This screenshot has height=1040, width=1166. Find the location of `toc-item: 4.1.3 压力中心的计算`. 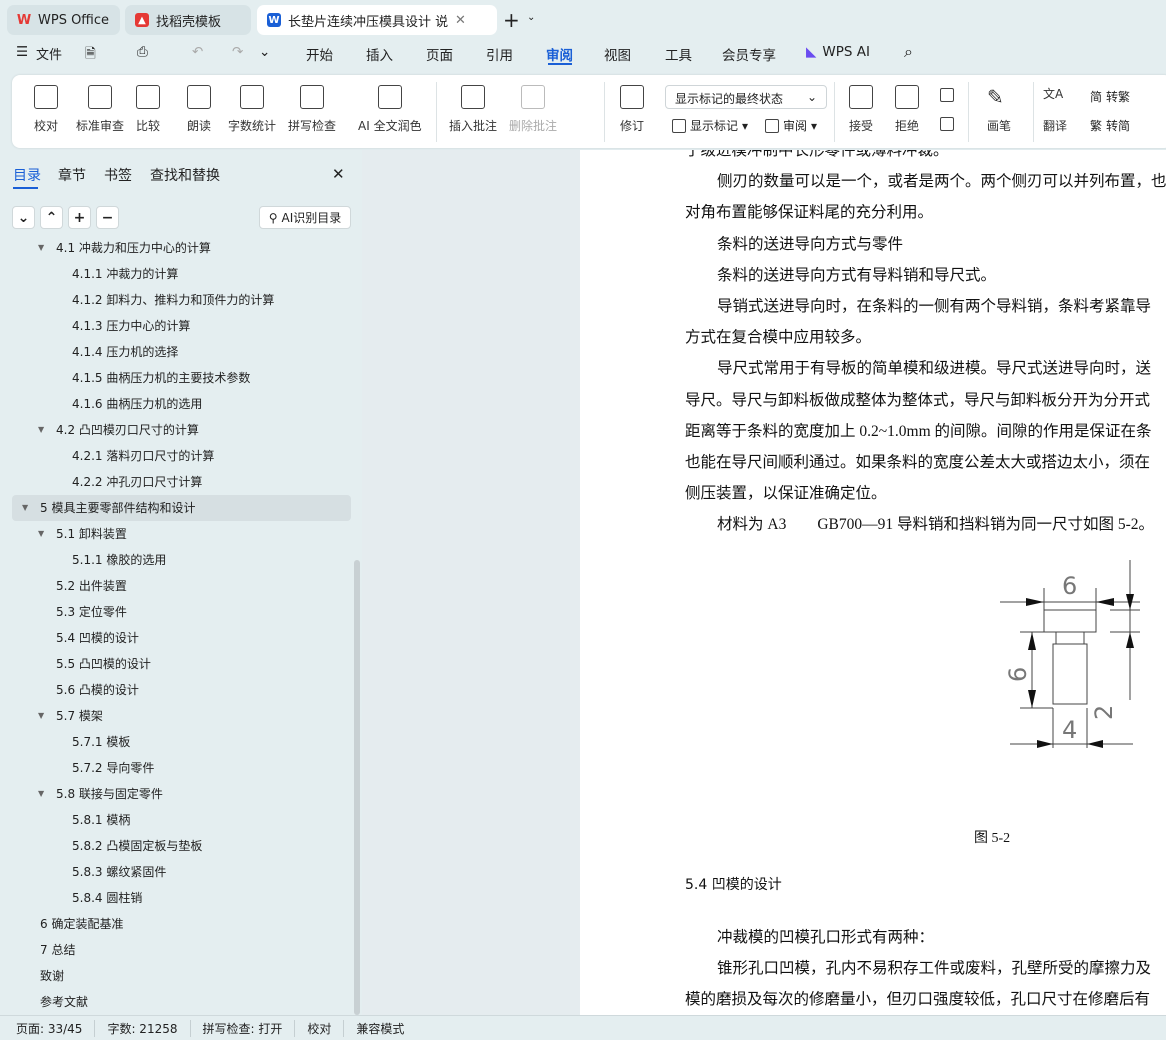

toc-item: 4.1.3 压力中心的计算 is located at coordinates (181, 326).